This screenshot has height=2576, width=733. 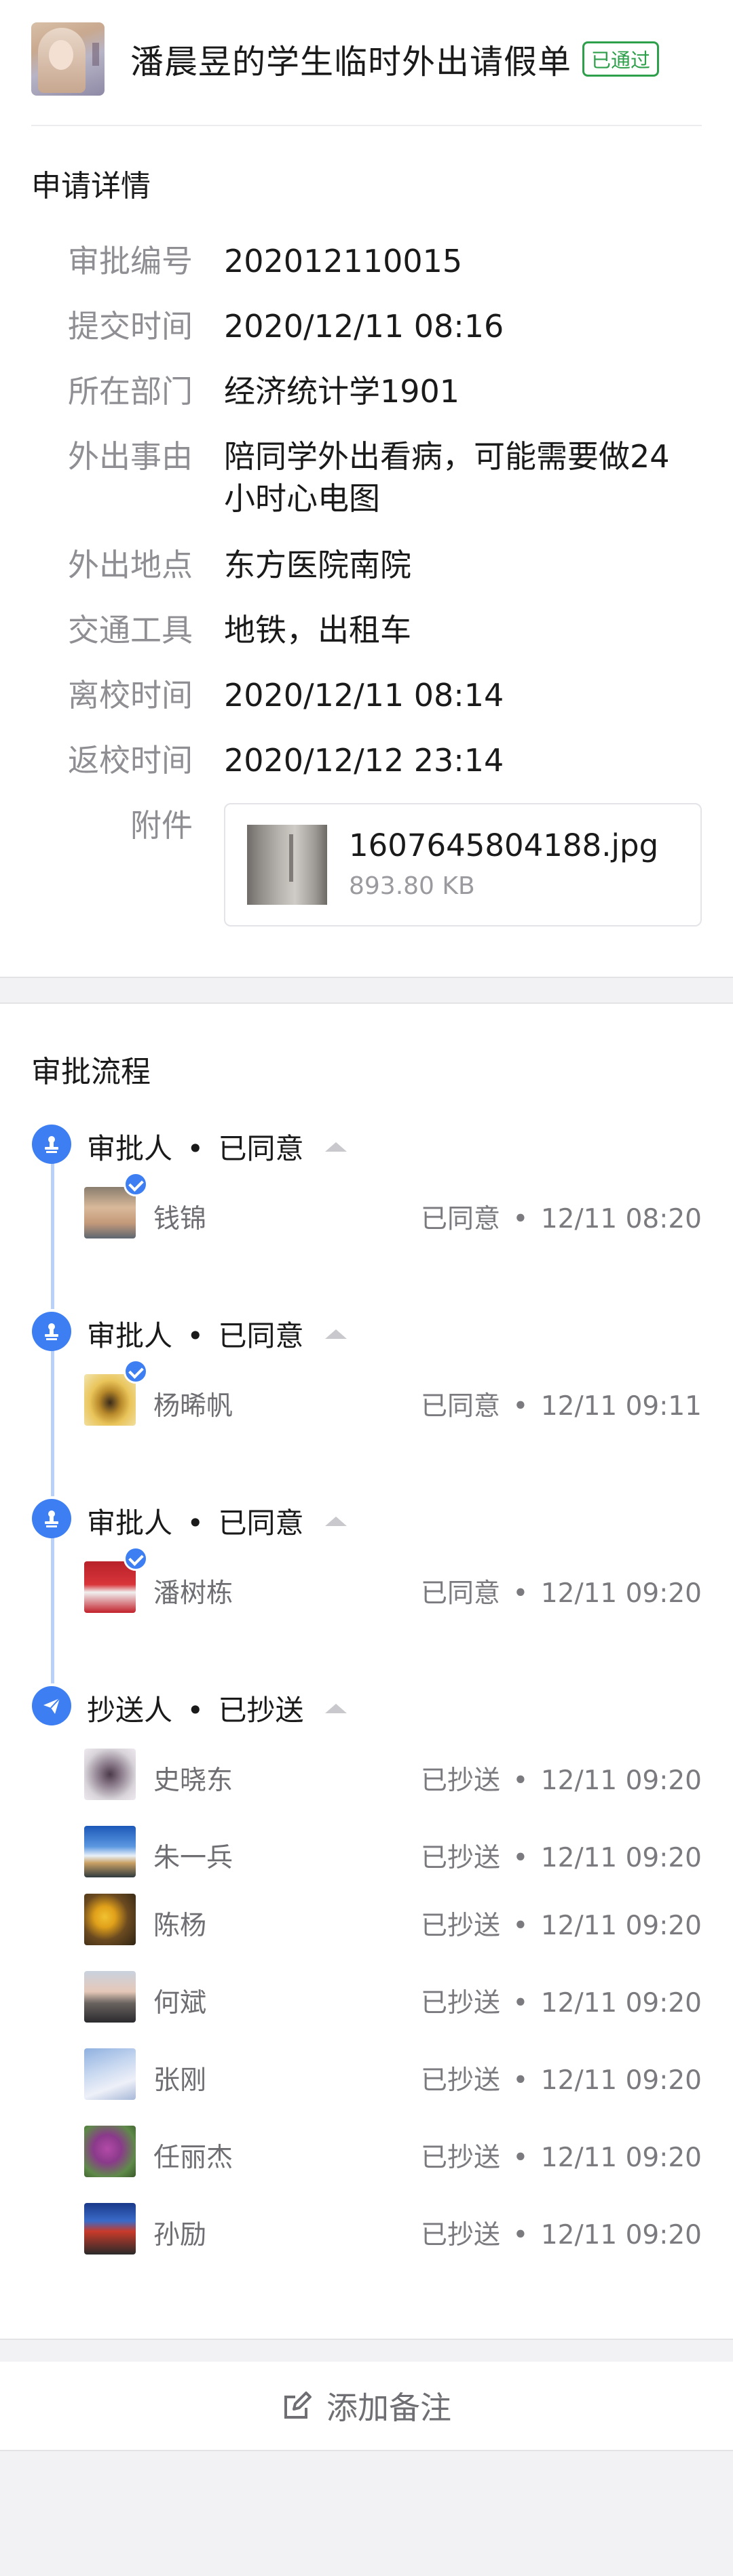 What do you see at coordinates (342, 391) in the screenshot?
I see `detail-value: 经济统计学1901` at bounding box center [342, 391].